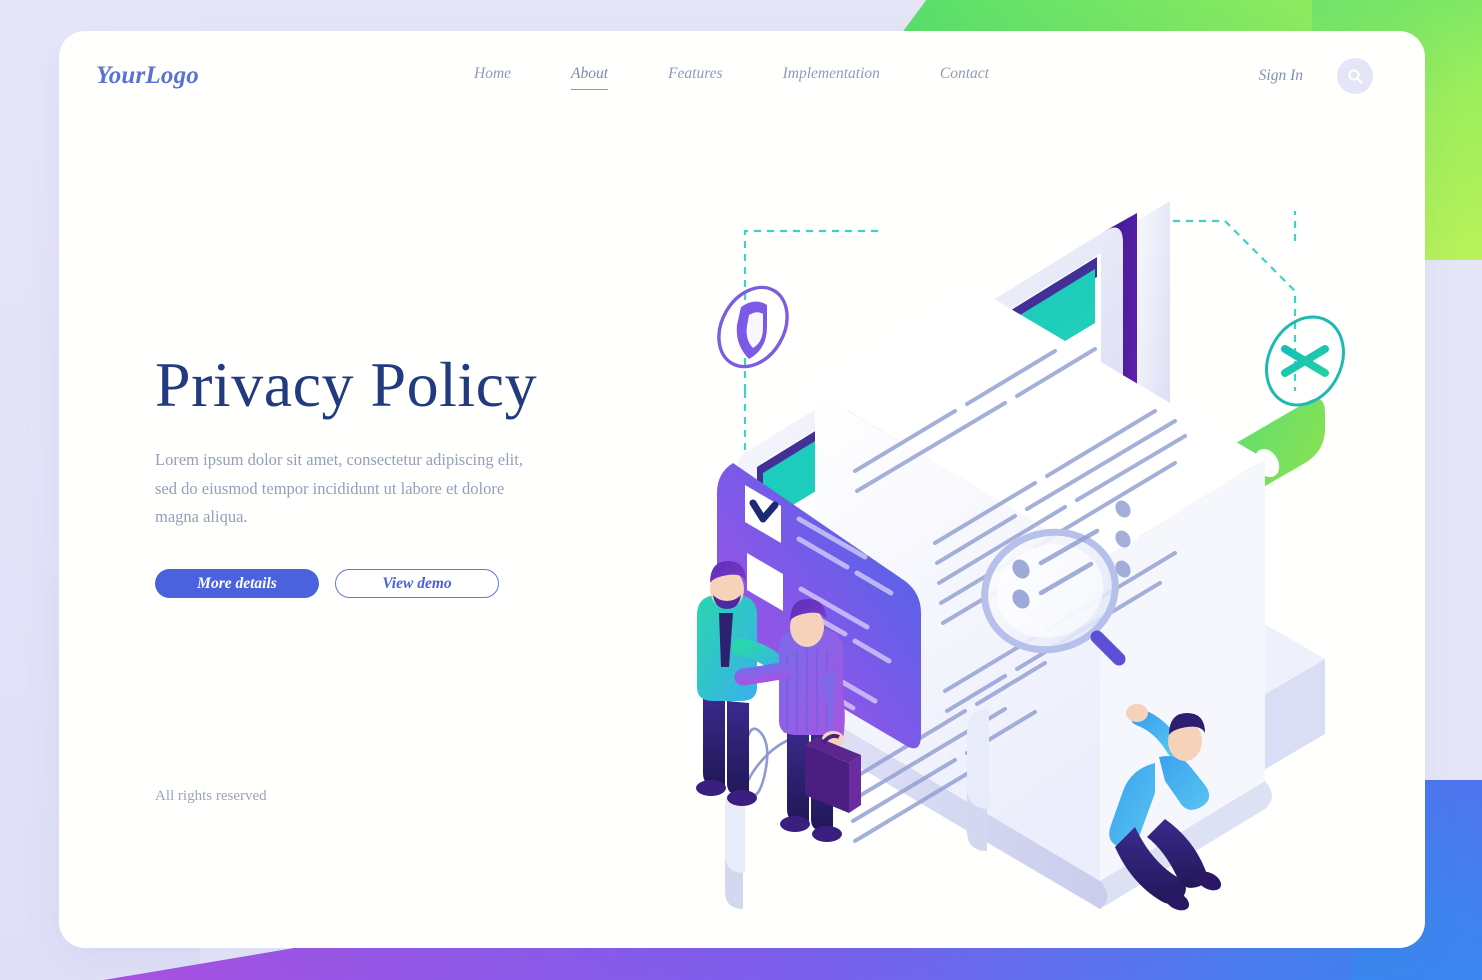 The image size is (1482, 980). Describe the element at coordinates (237, 584) in the screenshot. I see `more-details-button: More details` at that location.